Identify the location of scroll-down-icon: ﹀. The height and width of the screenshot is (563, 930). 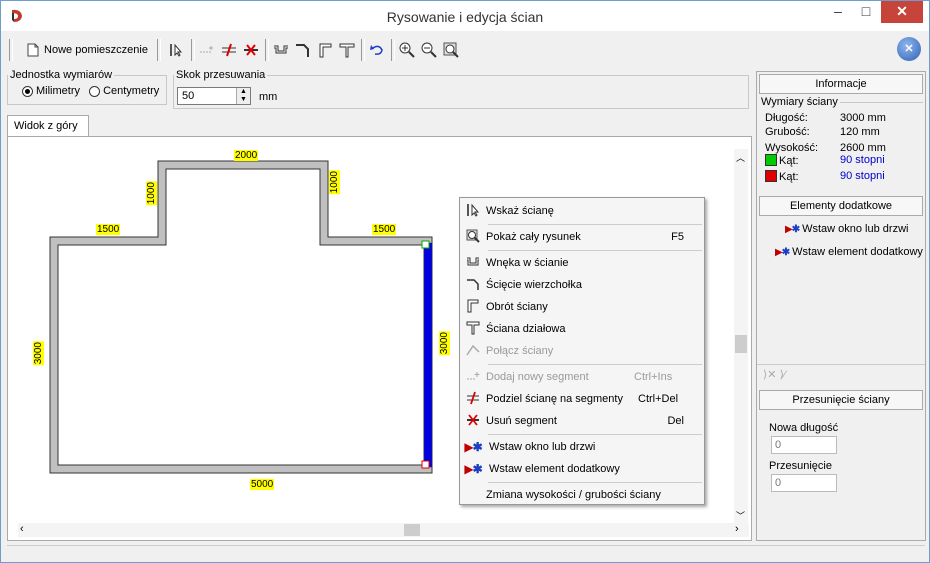
(740, 515).